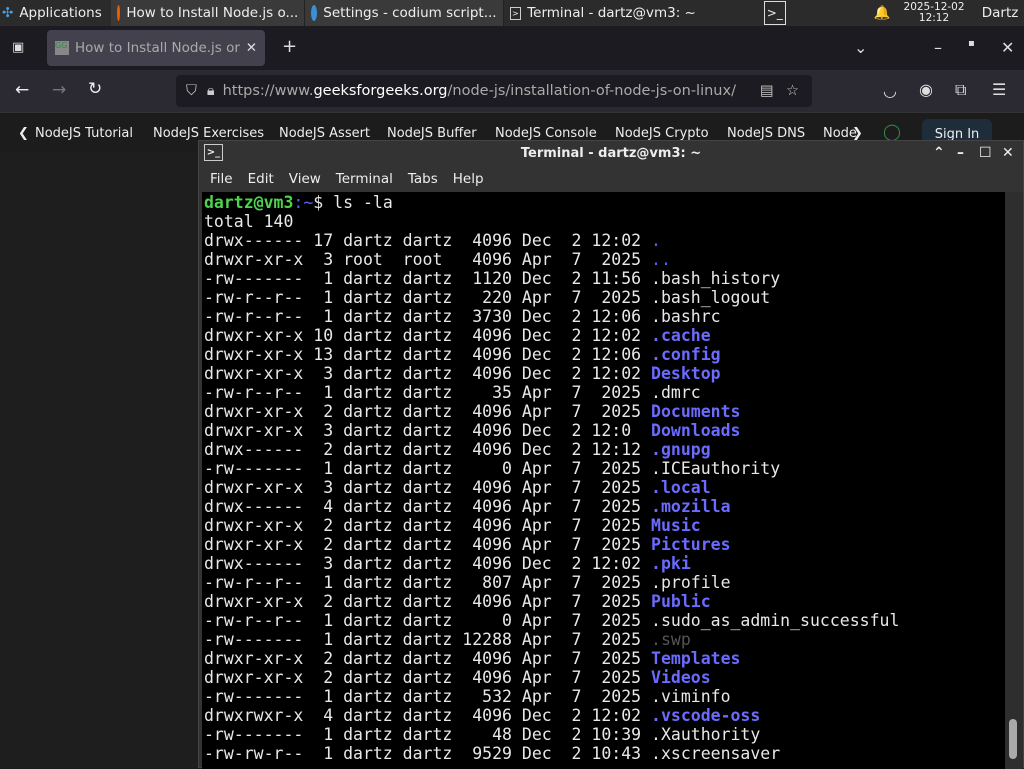  I want to click on applications-menu: ✣ Applications, so click(55, 13).